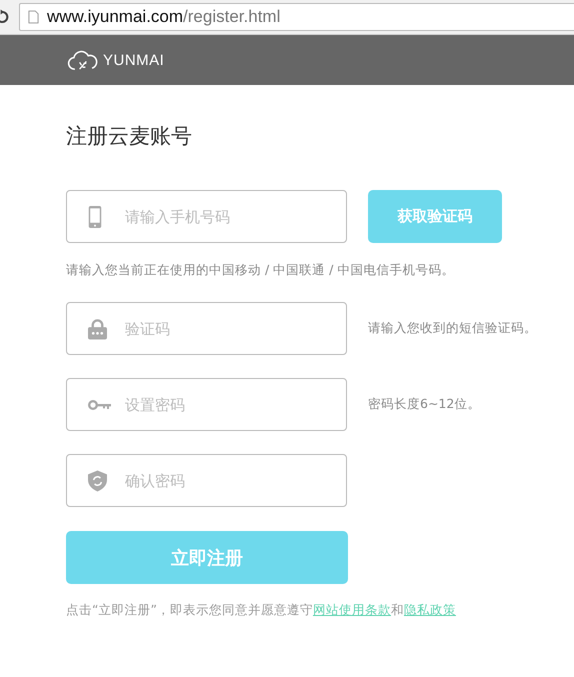  What do you see at coordinates (206, 328) in the screenshot?
I see `input-field: 验证码` at bounding box center [206, 328].